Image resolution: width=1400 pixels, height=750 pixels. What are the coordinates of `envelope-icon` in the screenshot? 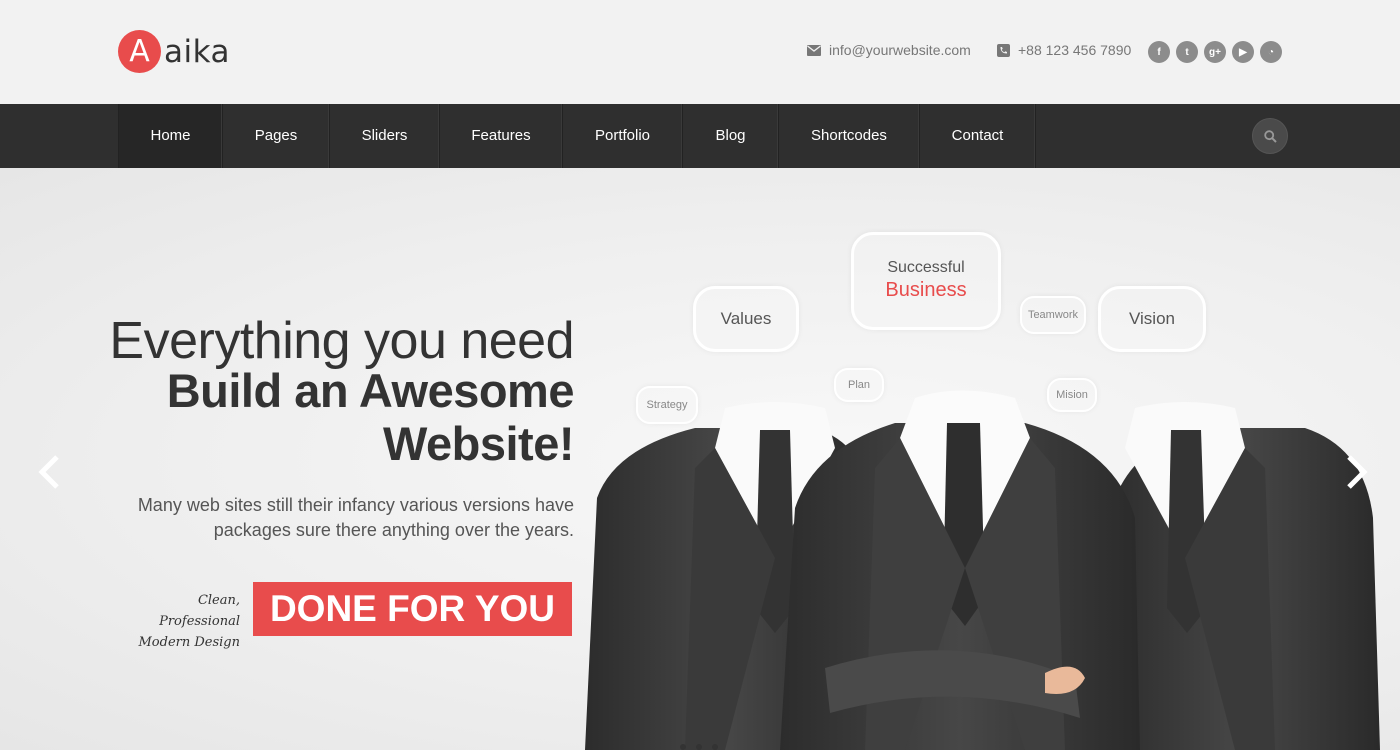 It's located at (814, 50).